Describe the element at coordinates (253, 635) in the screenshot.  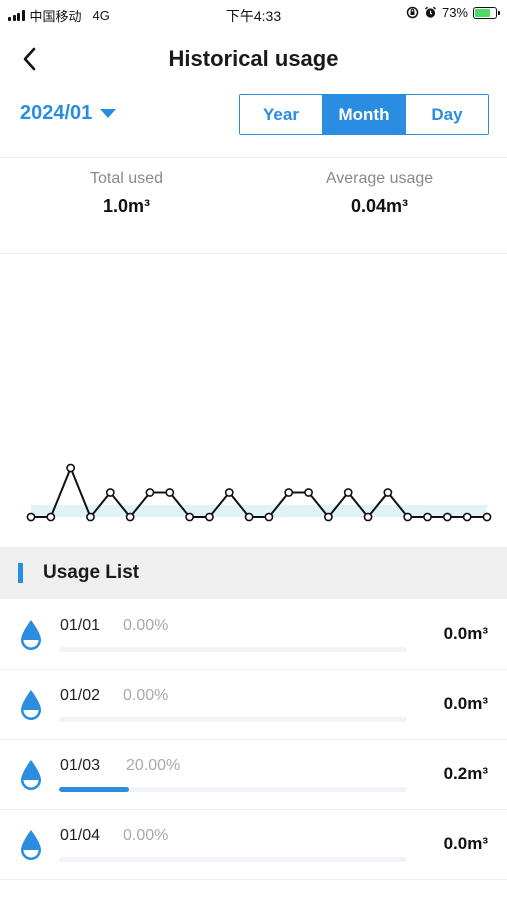
I see `list-item: 01/01 0.00% 0.0m³` at that location.